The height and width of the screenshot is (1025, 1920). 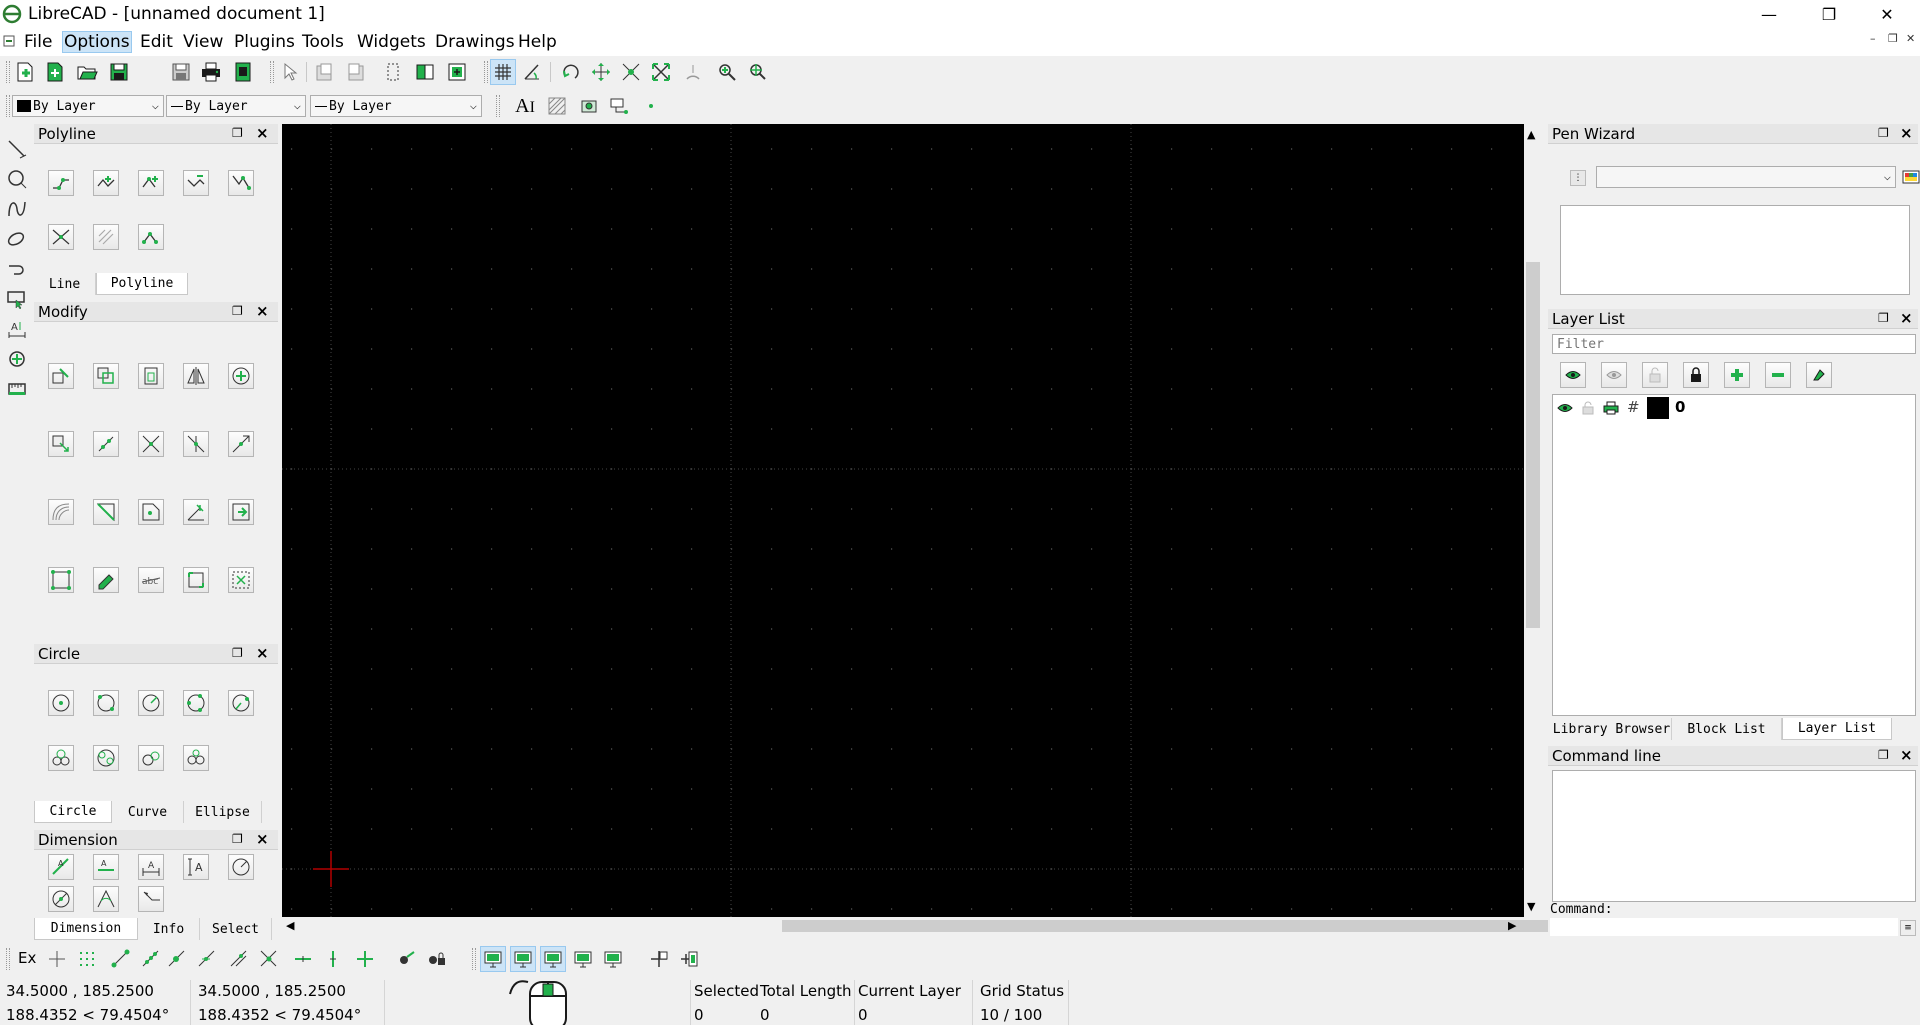 What do you see at coordinates (661, 72) in the screenshot?
I see `zoom-auto-icon` at bounding box center [661, 72].